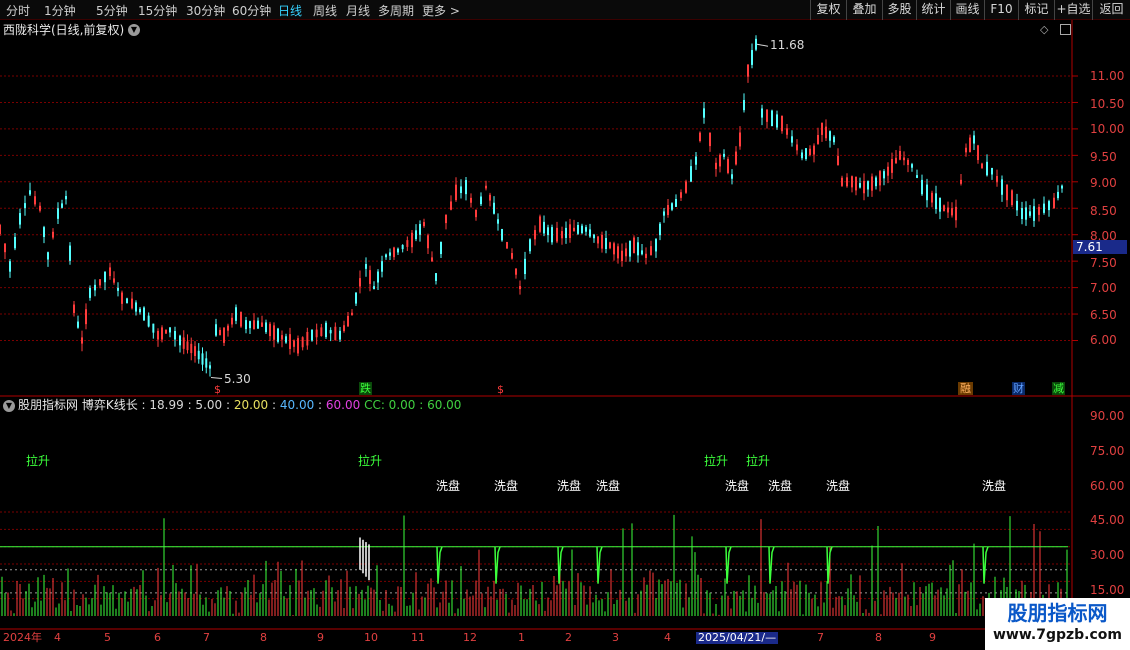 The height and width of the screenshot is (650, 1130). I want to click on indicator-tick: 75.00, so click(1107, 451).